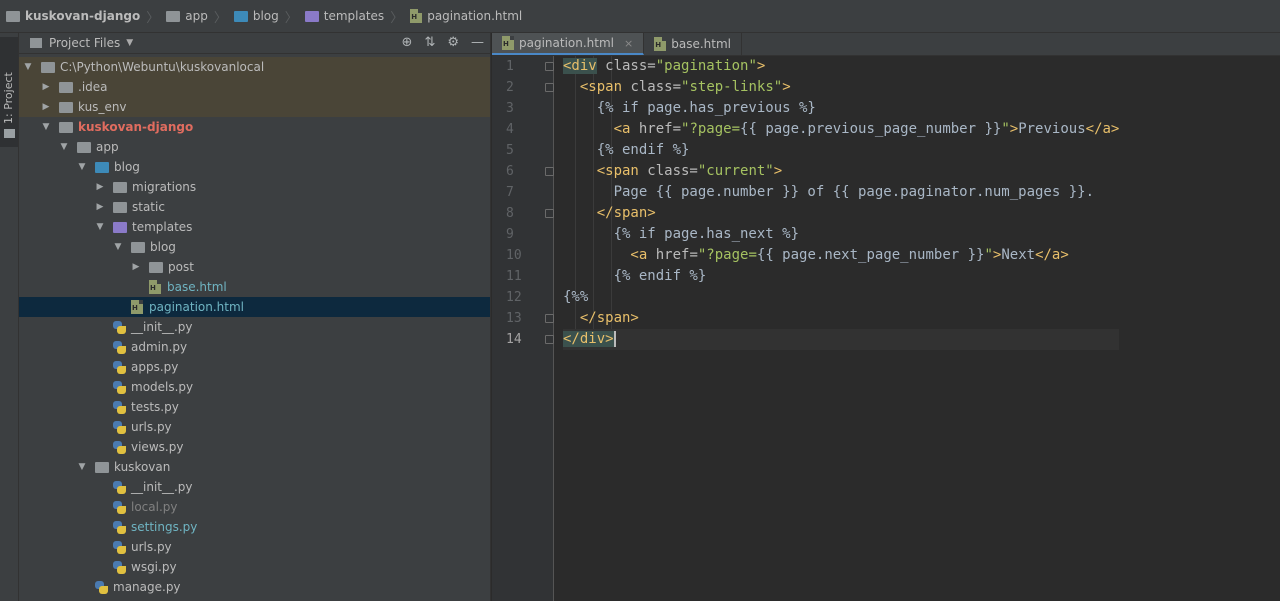  What do you see at coordinates (841, 234) in the screenshot?
I see `code-line: {% if page.has_next %}` at bounding box center [841, 234].